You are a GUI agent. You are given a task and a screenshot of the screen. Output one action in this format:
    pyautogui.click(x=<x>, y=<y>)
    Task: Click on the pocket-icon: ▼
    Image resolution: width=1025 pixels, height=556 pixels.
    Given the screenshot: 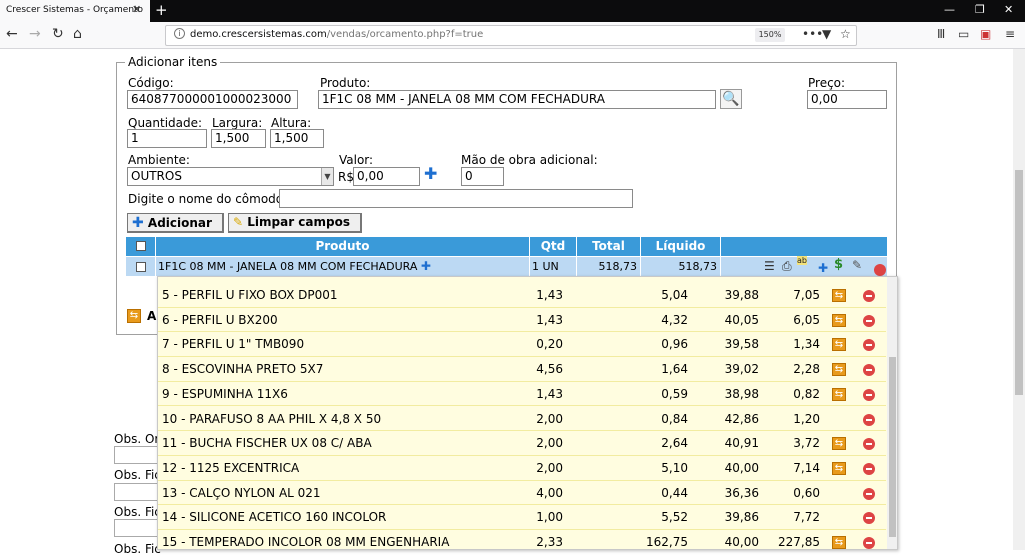 What is the action you would take?
    pyautogui.click(x=826, y=34)
    